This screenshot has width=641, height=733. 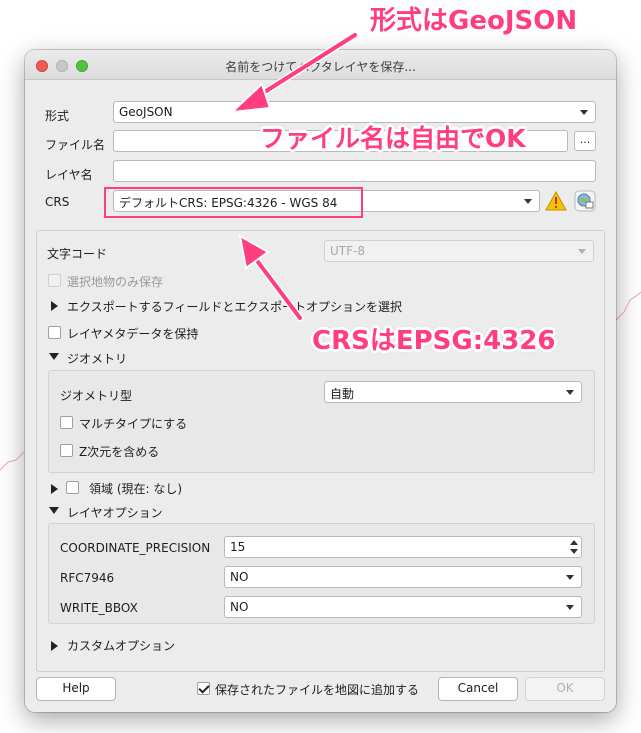 What do you see at coordinates (115, 282) in the screenshot?
I see `selected-only-label: 選択地物のみ保存` at bounding box center [115, 282].